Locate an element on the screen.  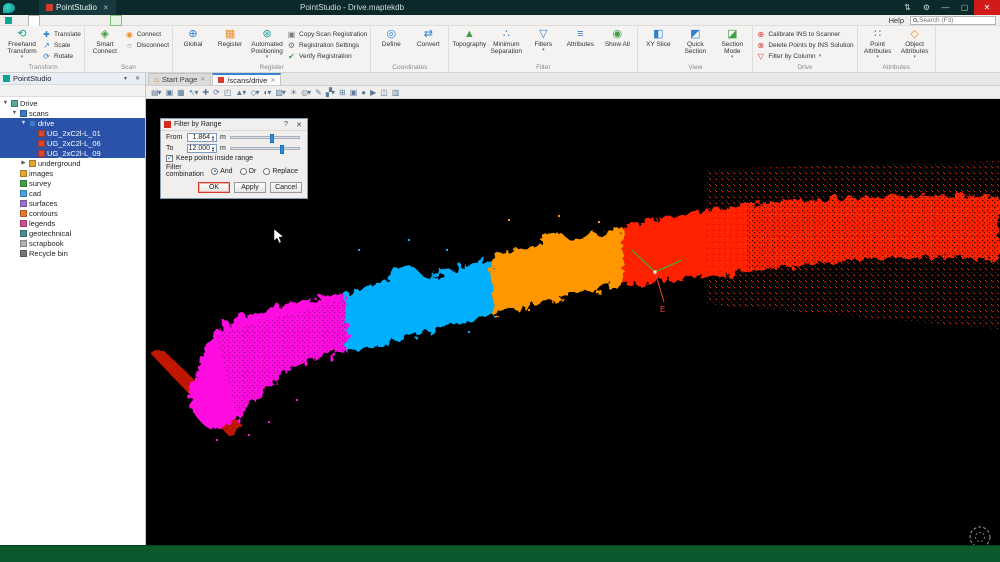
to-input: 12.000 ▲ ▼ is located at coordinates (202, 148).